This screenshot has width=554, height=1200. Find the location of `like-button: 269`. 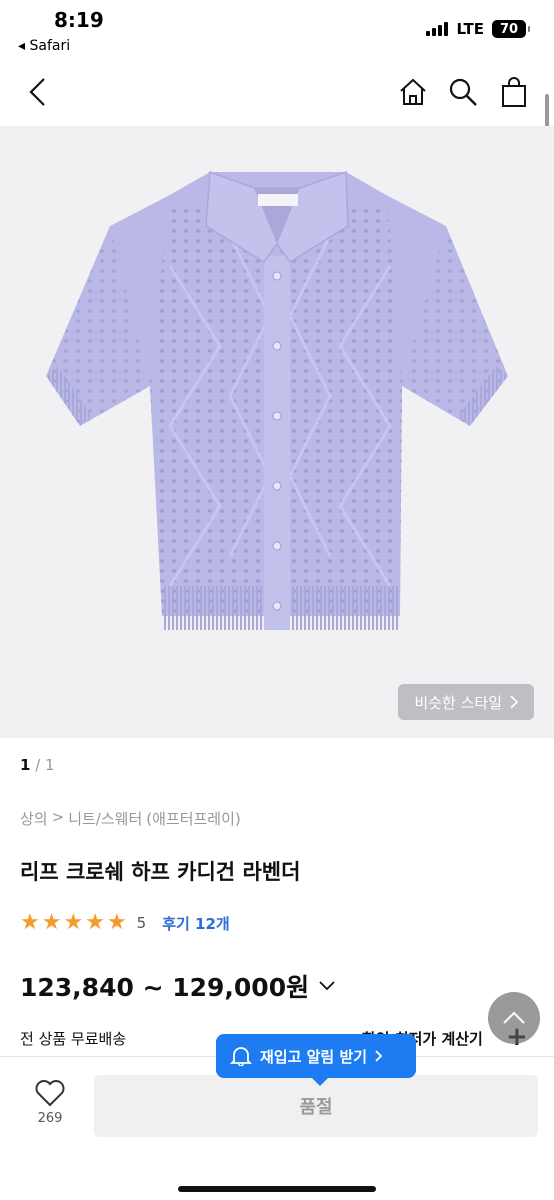

like-button: 269 is located at coordinates (50, 1102).